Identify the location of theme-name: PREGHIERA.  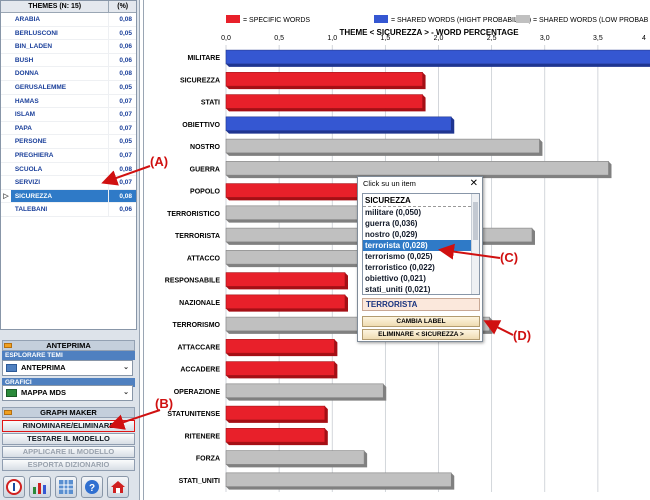
(60, 155).